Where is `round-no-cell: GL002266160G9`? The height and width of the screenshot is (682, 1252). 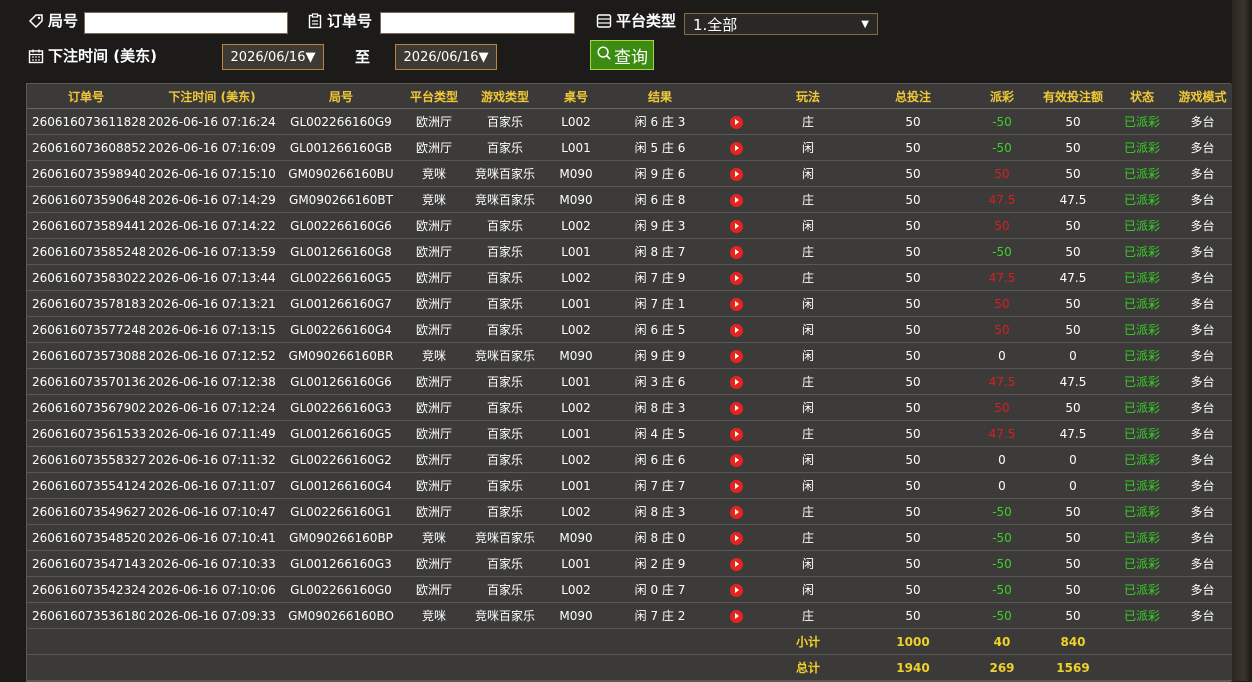 round-no-cell: GL002266160G9 is located at coordinates (341, 121).